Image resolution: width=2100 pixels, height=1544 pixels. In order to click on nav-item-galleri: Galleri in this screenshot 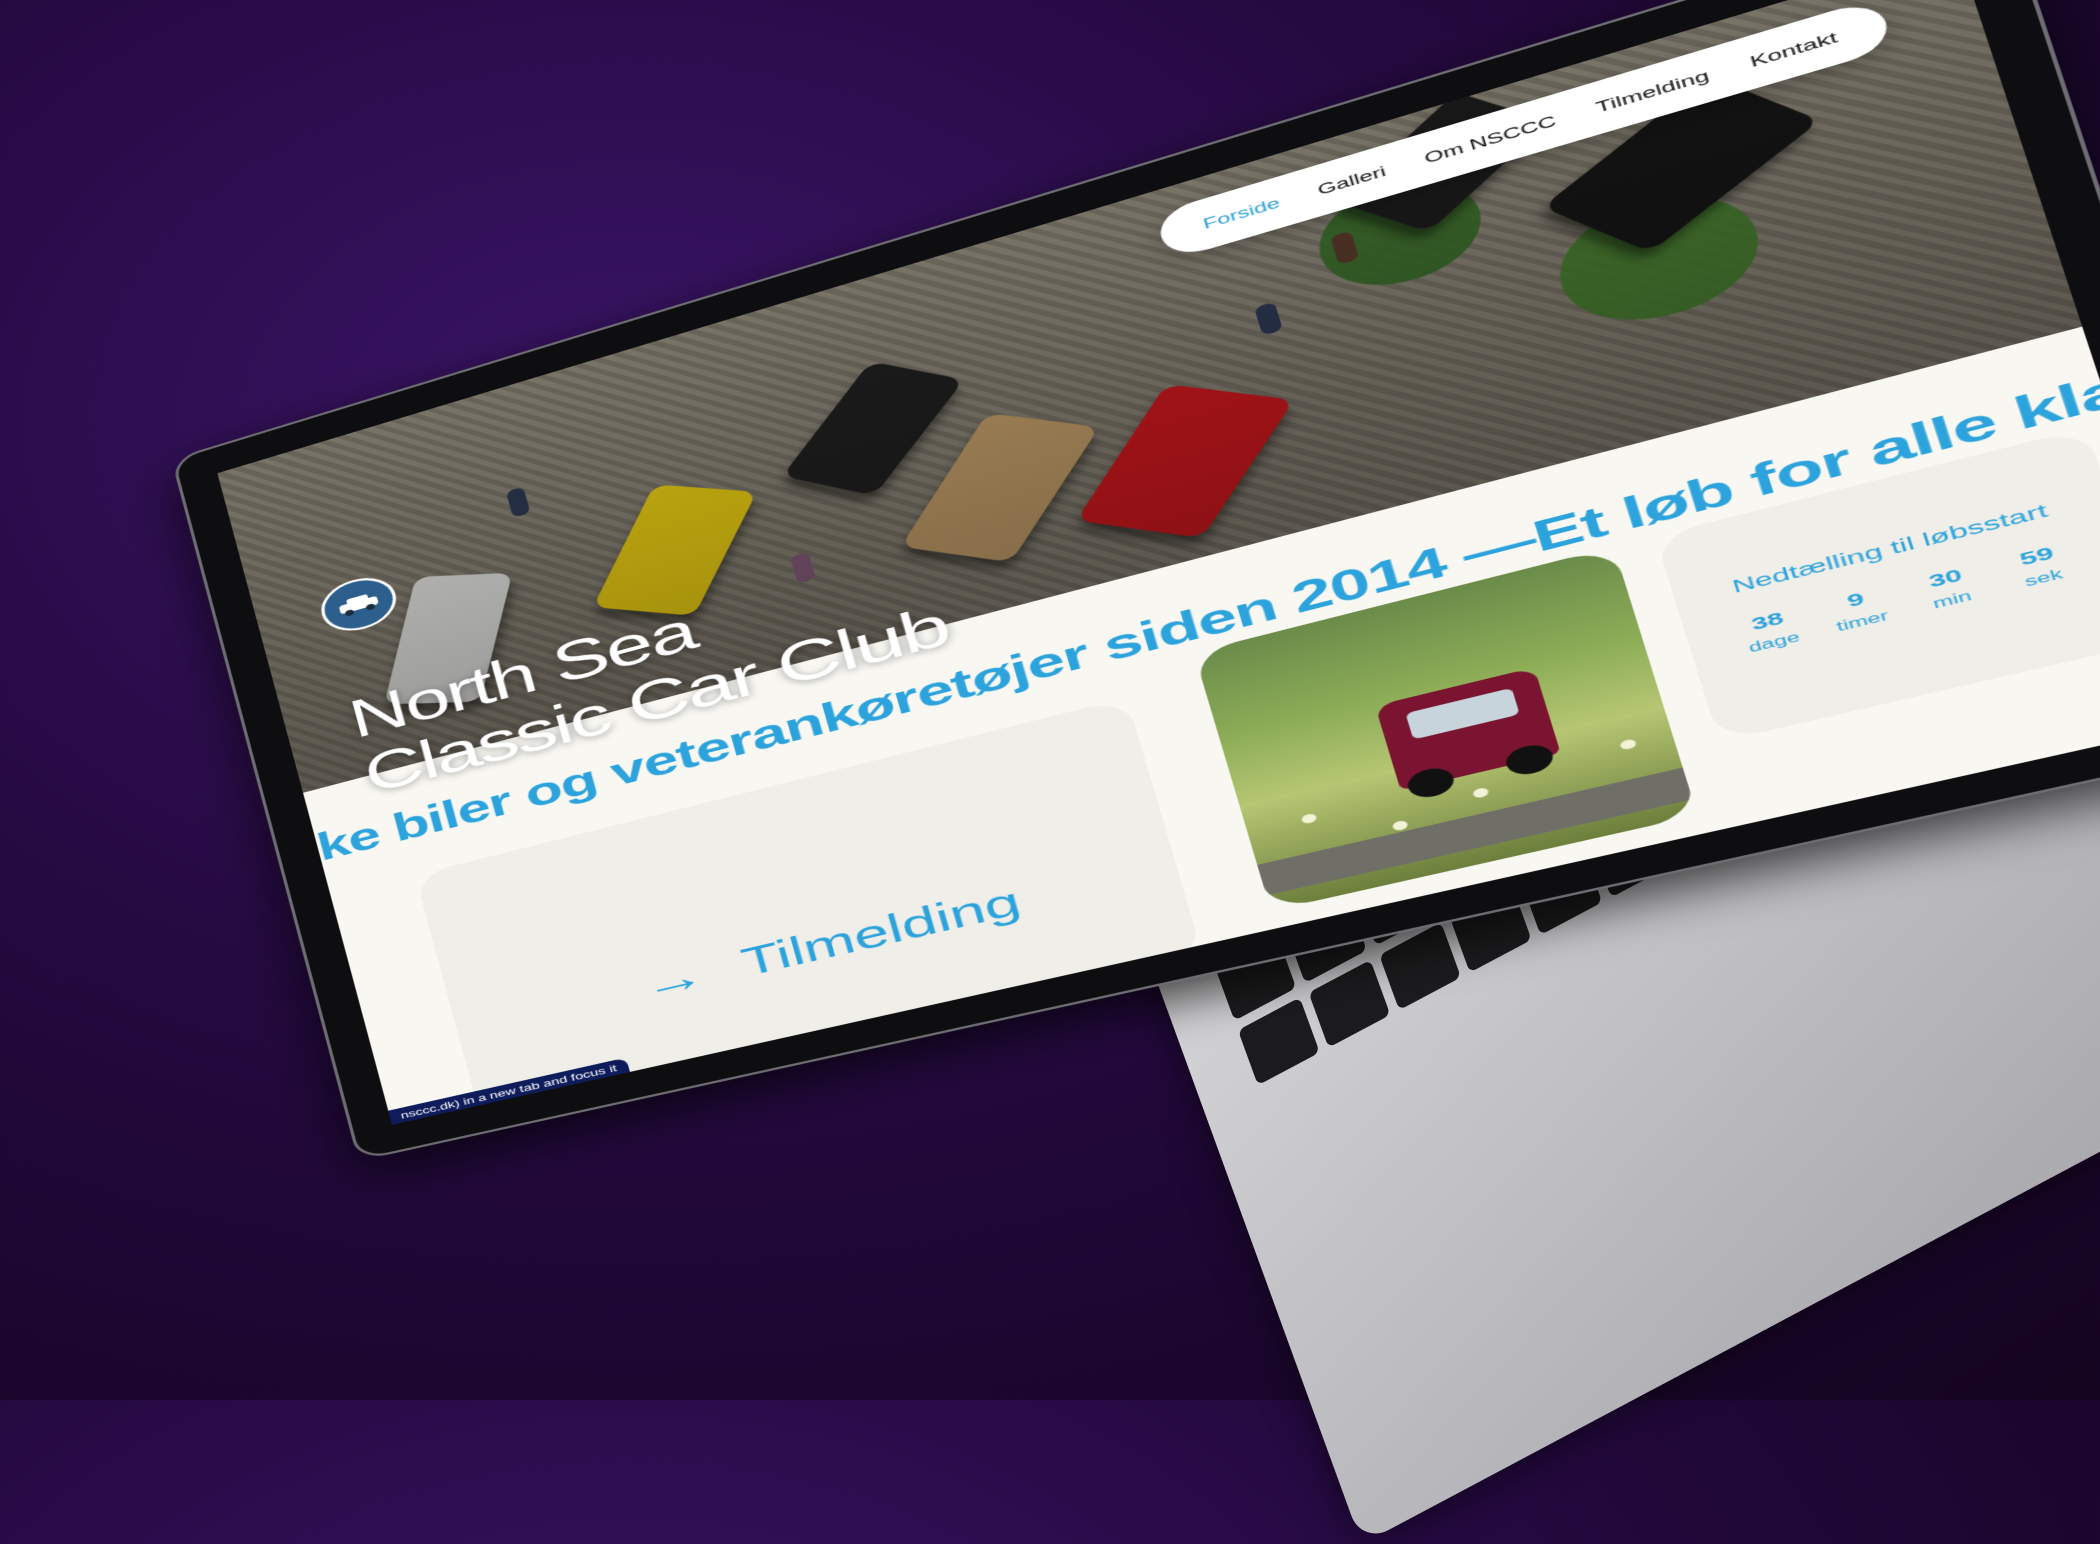, I will do `click(1352, 181)`.